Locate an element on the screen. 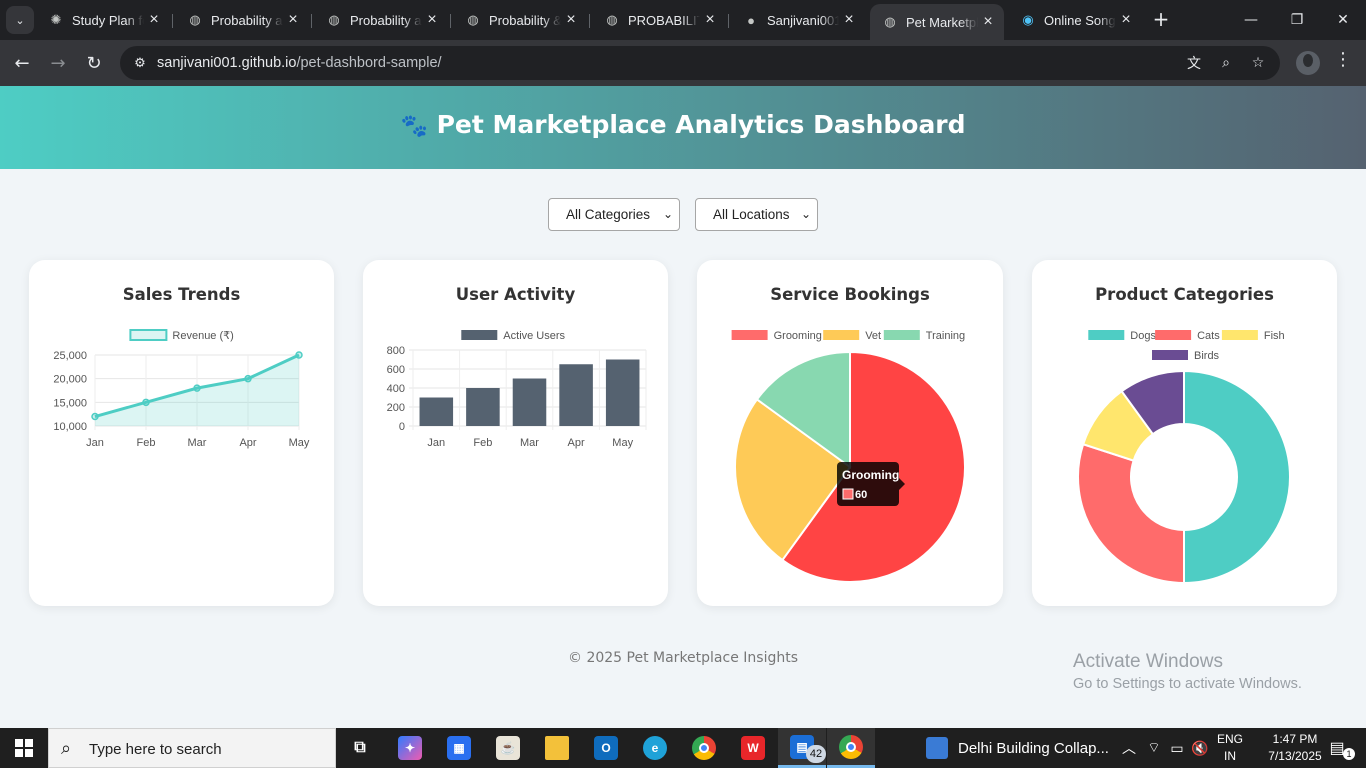 The width and height of the screenshot is (1366, 768). legend-label: Birds is located at coordinates (1207, 356).